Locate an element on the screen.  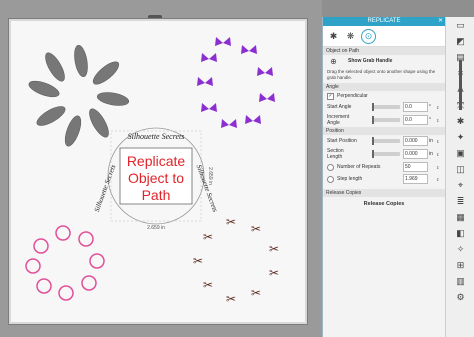
step-length-spinner-icon: ⇕ is located at coordinates (438, 179).